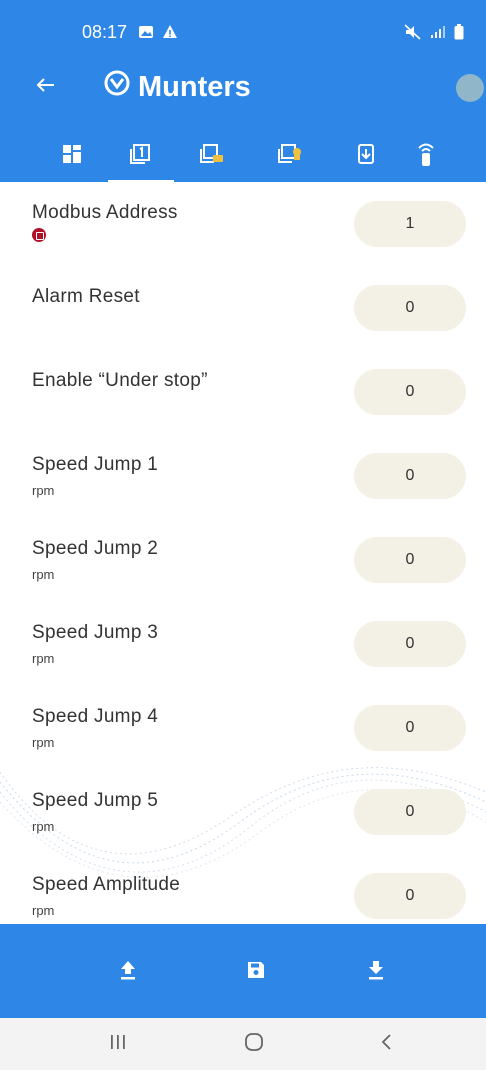  I want to click on status-bar: 08:17, so click(243, 30).